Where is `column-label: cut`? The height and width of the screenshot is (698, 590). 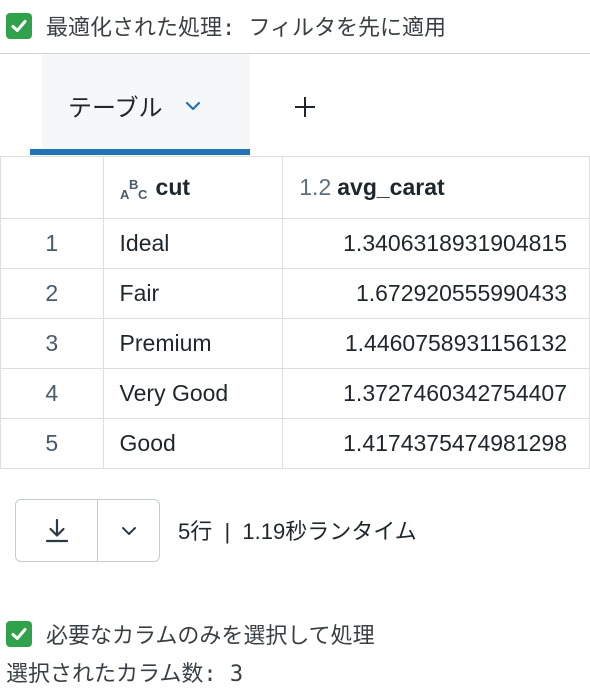
column-label: cut is located at coordinates (173, 187).